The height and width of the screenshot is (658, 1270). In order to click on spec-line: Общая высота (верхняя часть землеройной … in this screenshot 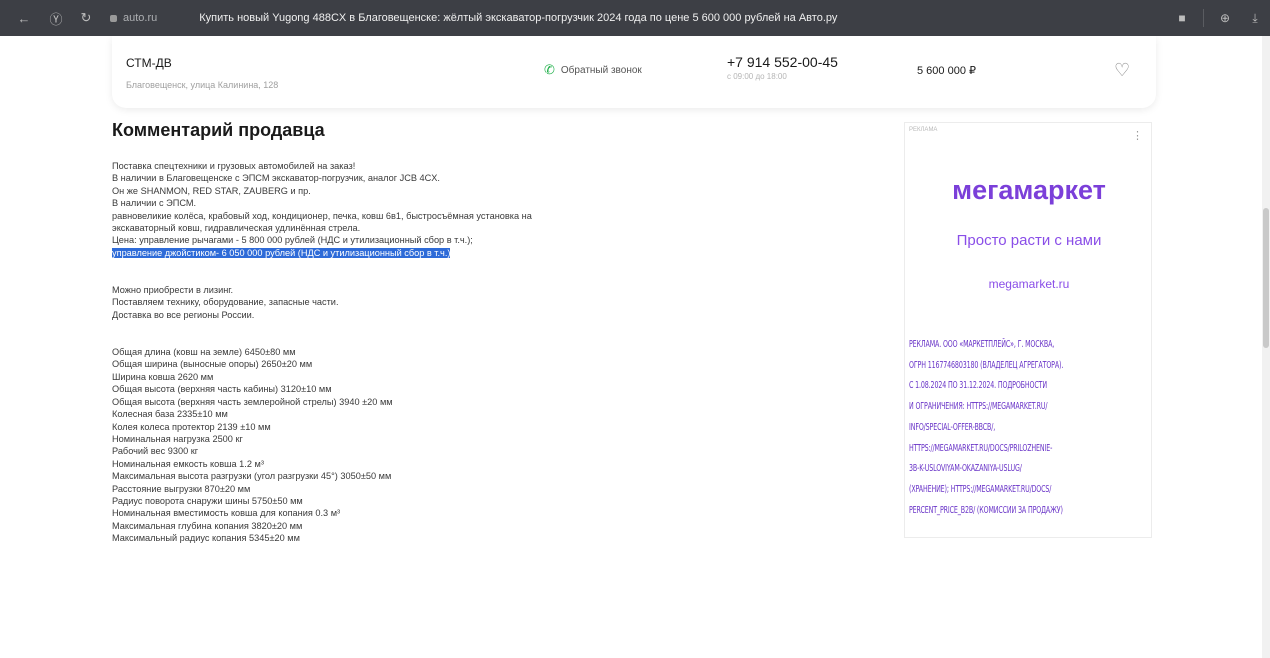, I will do `click(252, 401)`.